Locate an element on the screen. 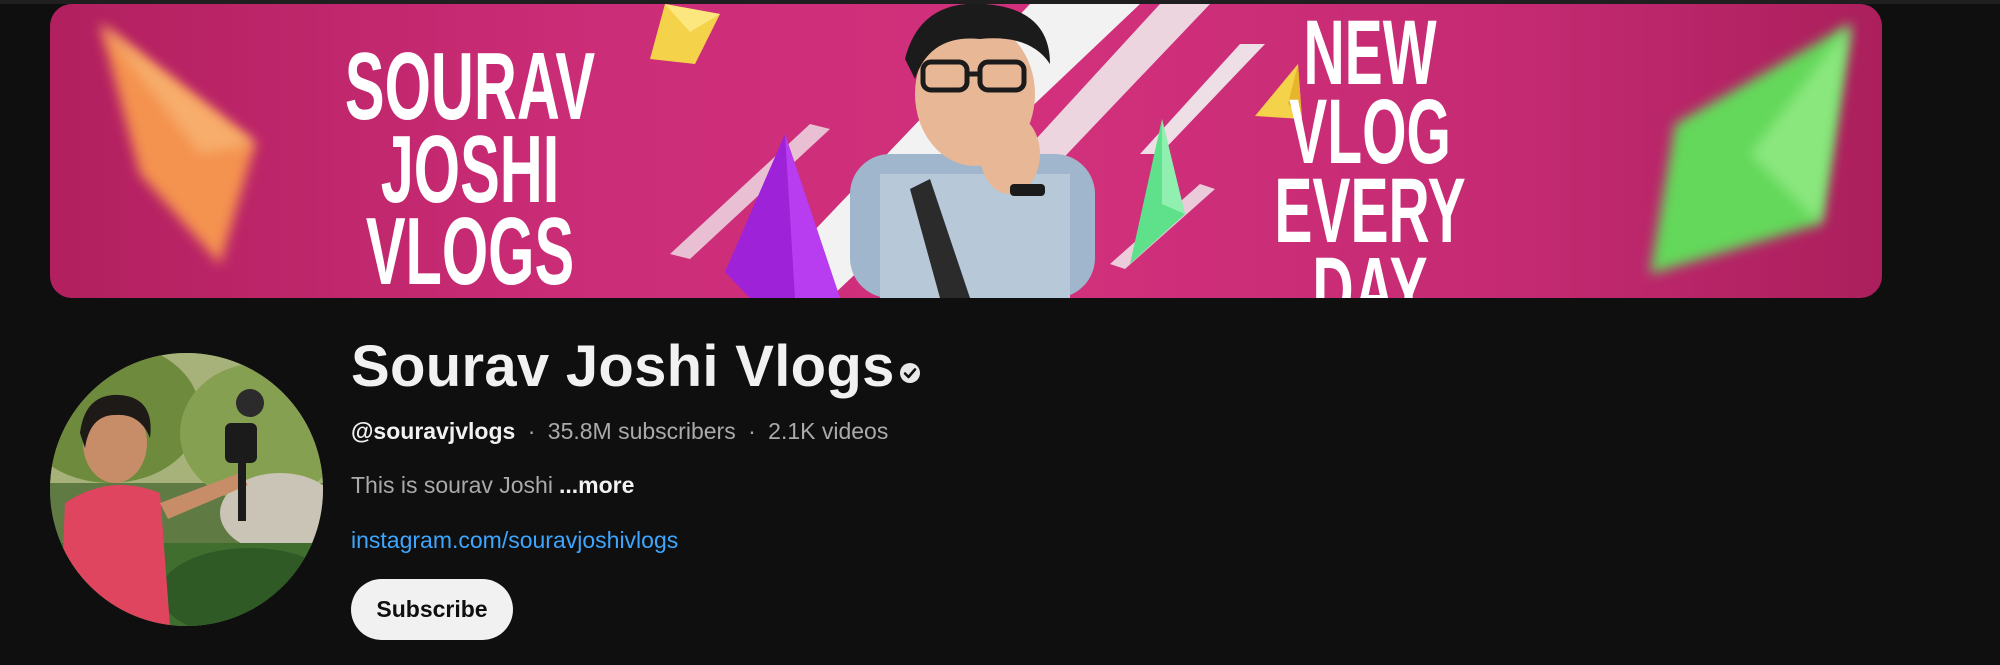 Image resolution: width=2000 pixels, height=665 pixels. avatar-photo is located at coordinates (186, 489).